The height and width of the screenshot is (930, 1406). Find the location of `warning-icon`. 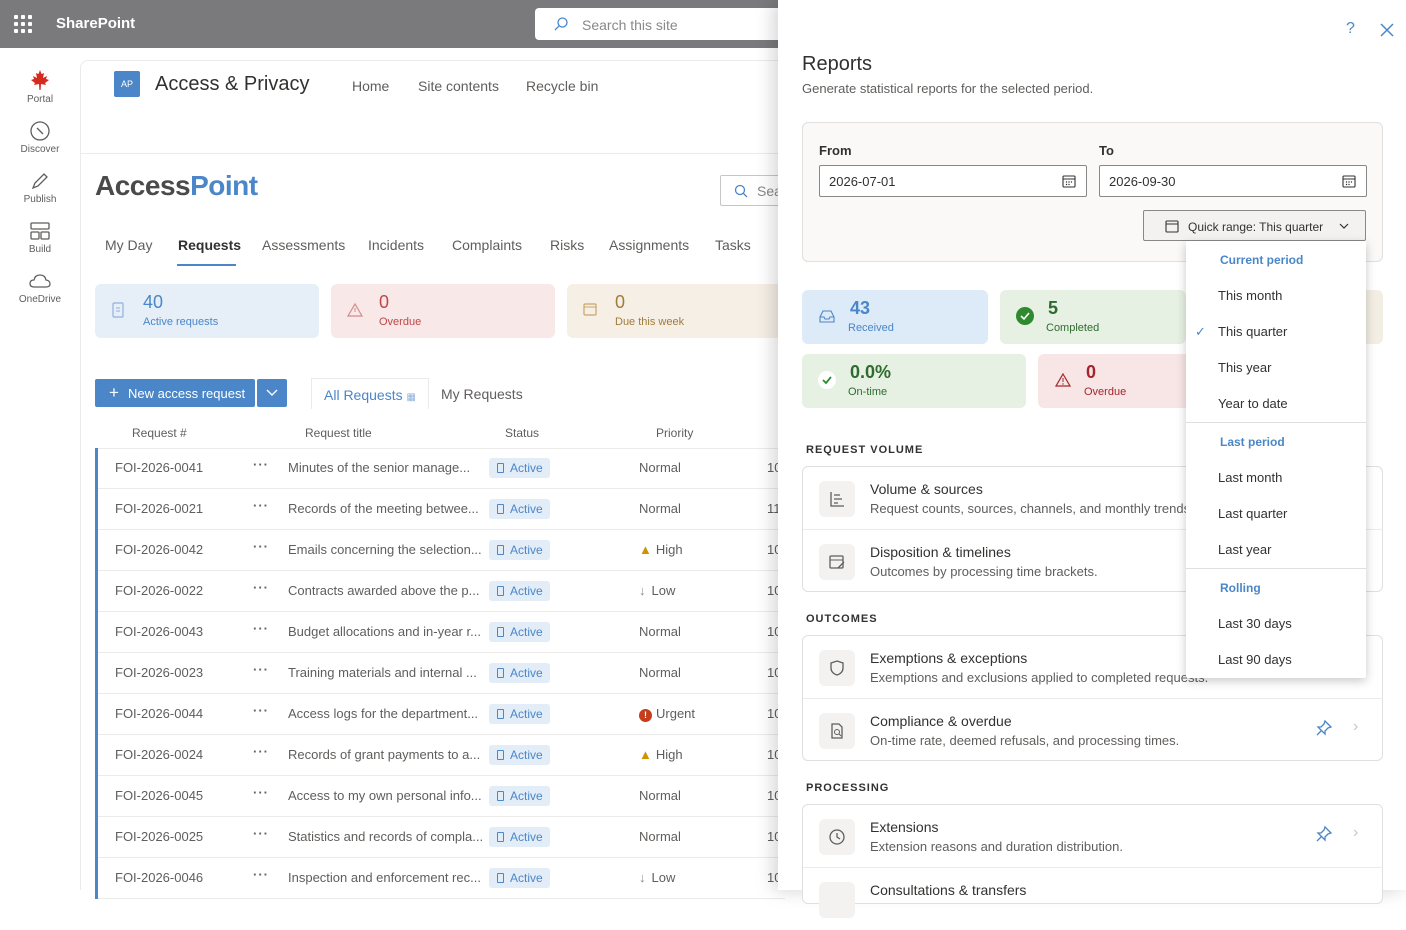

warning-icon is located at coordinates (1063, 379).